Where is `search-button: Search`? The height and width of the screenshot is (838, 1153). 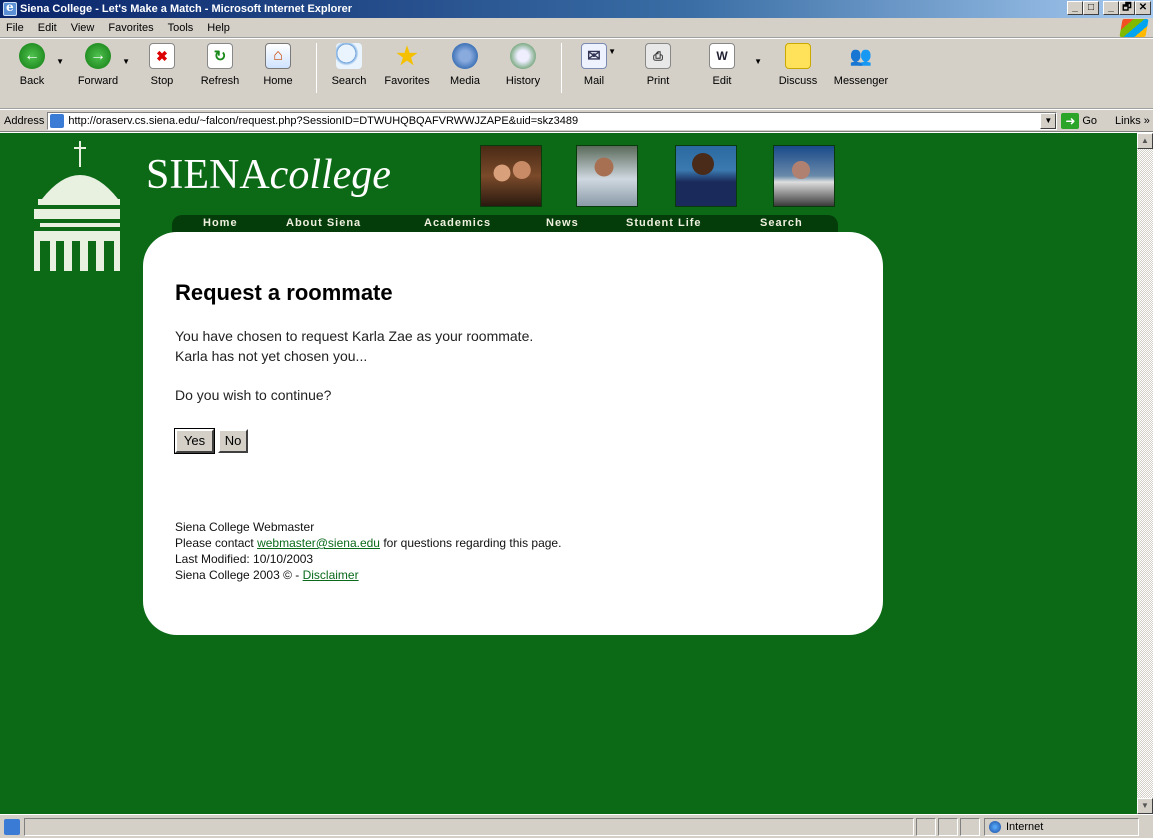 search-button: Search is located at coordinates (349, 65).